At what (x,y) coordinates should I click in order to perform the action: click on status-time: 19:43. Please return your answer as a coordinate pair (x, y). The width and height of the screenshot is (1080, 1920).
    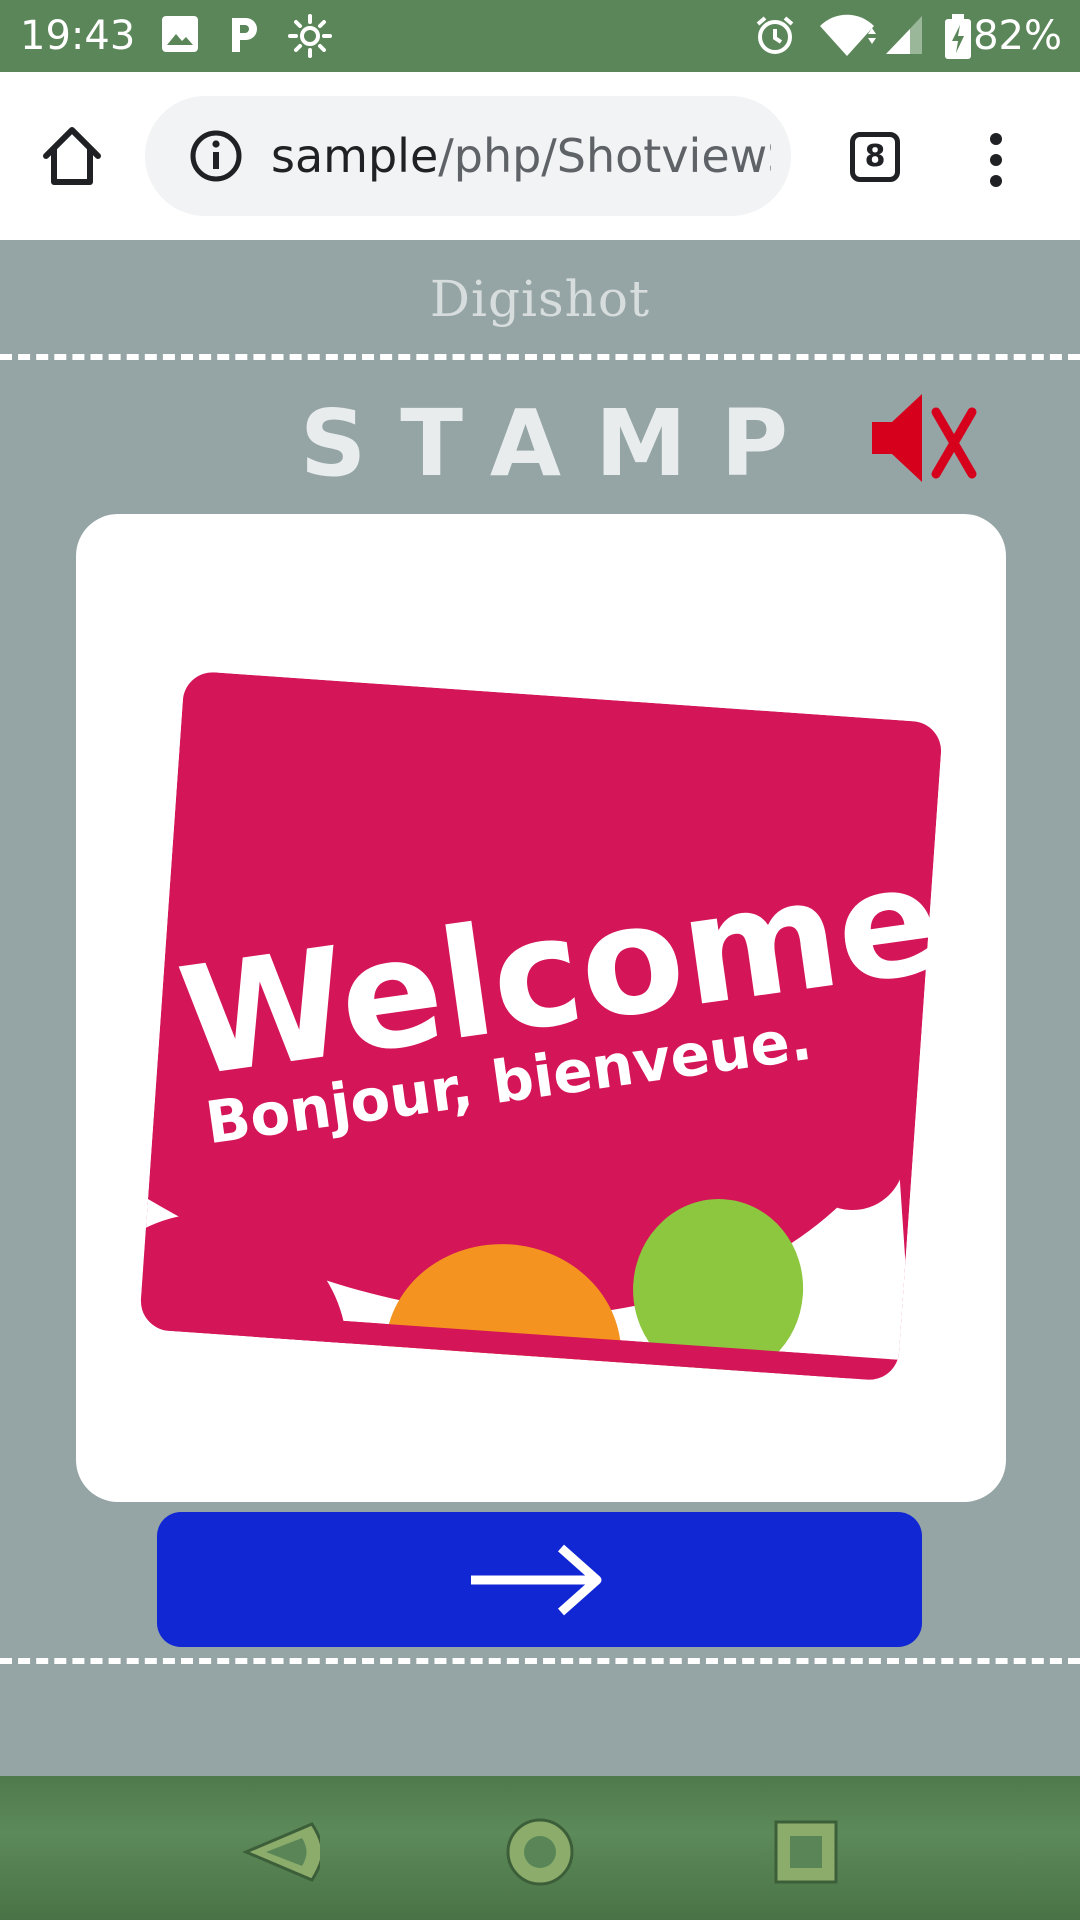
    Looking at the image, I should click on (78, 36).